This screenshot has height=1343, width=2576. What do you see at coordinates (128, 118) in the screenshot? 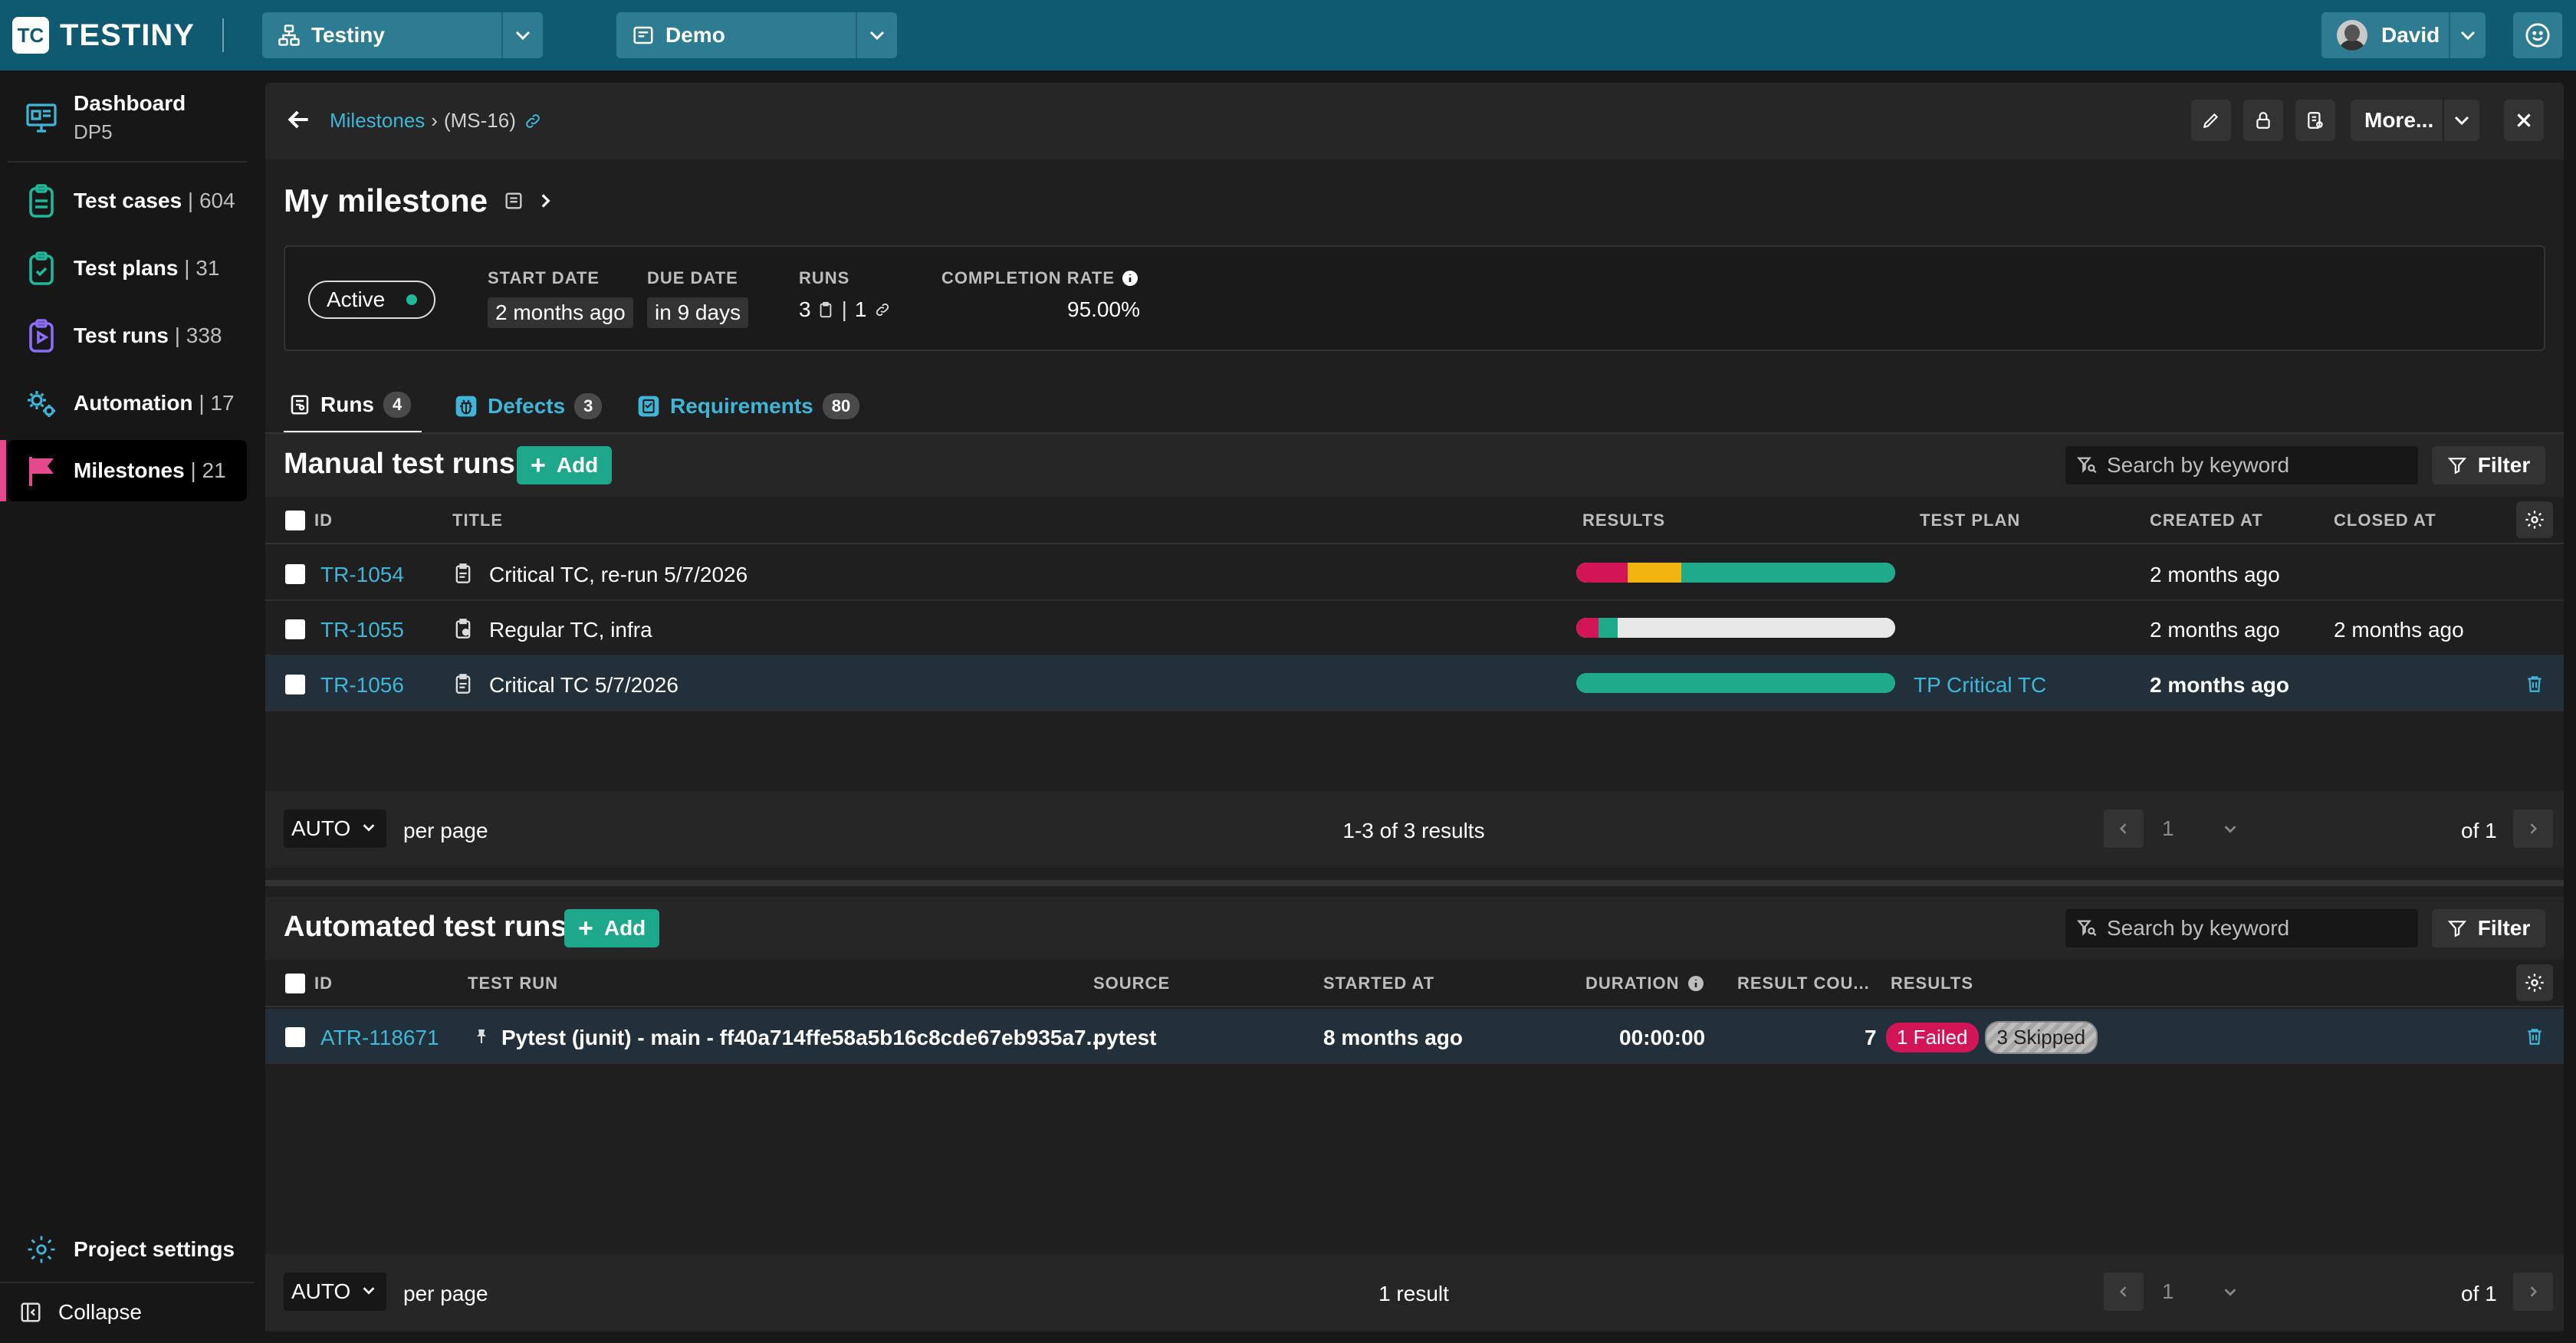
I see `sidebar-item-dashboard: Dashboard DP5` at bounding box center [128, 118].